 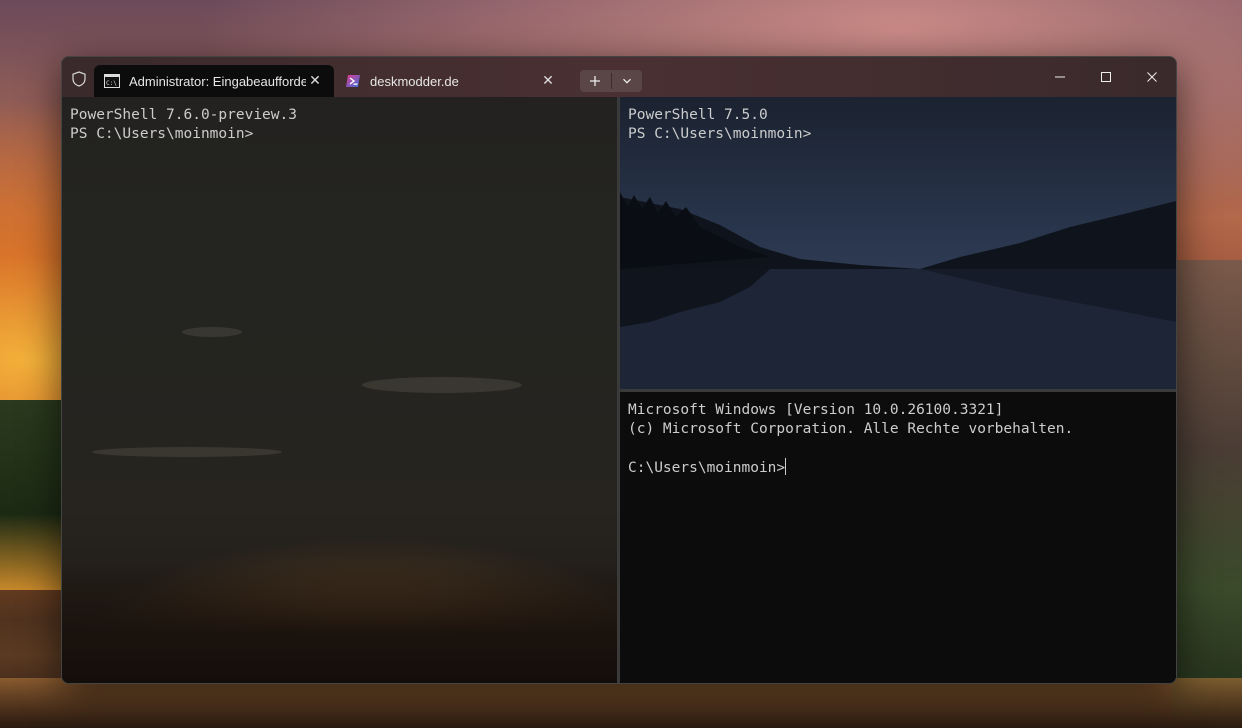 I want to click on plus-icon, so click(x=595, y=81).